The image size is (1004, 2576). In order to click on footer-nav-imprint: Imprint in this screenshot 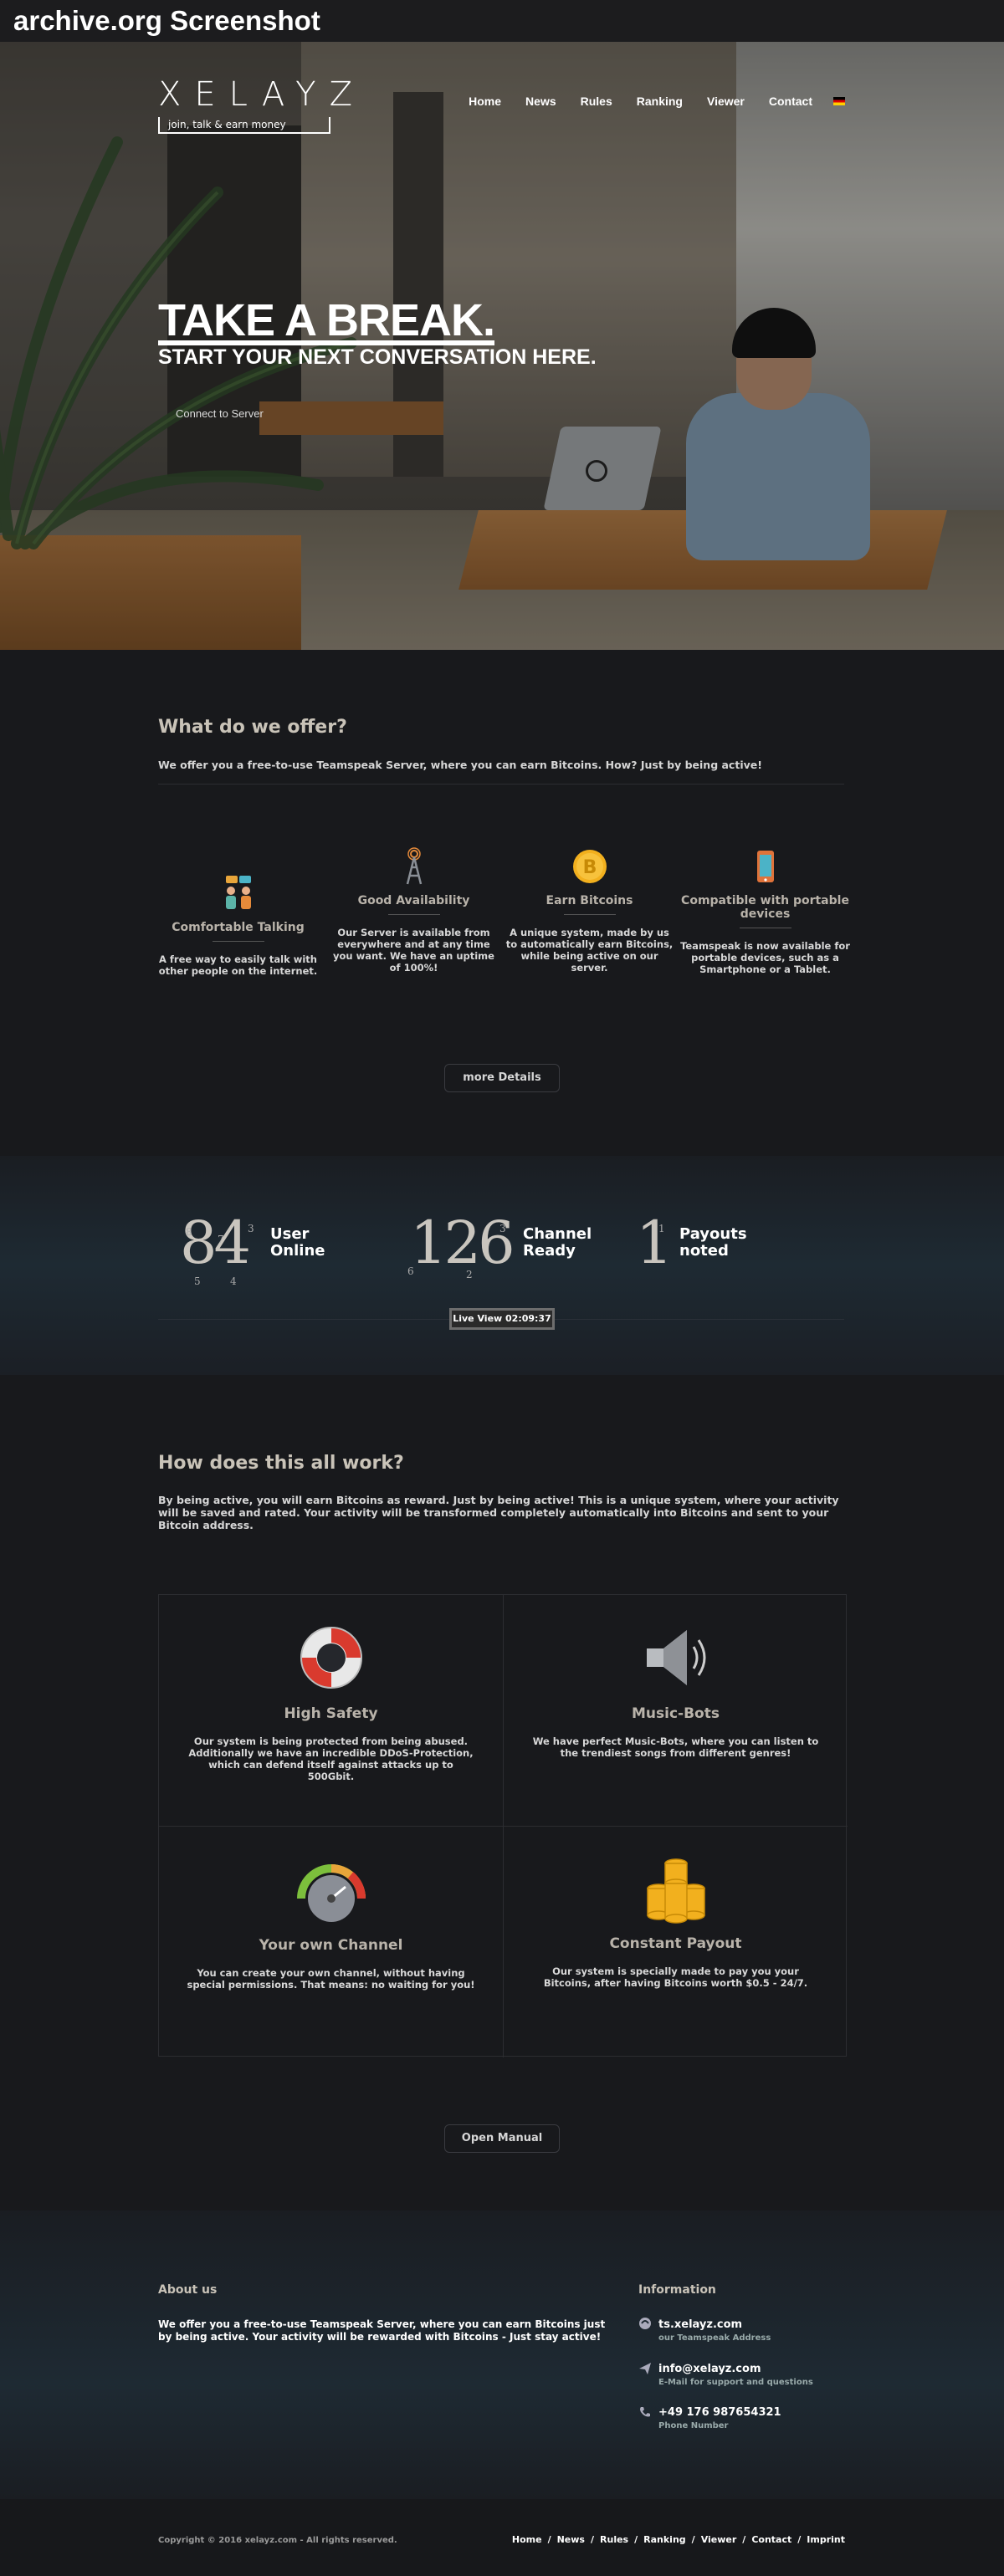, I will do `click(826, 2539)`.